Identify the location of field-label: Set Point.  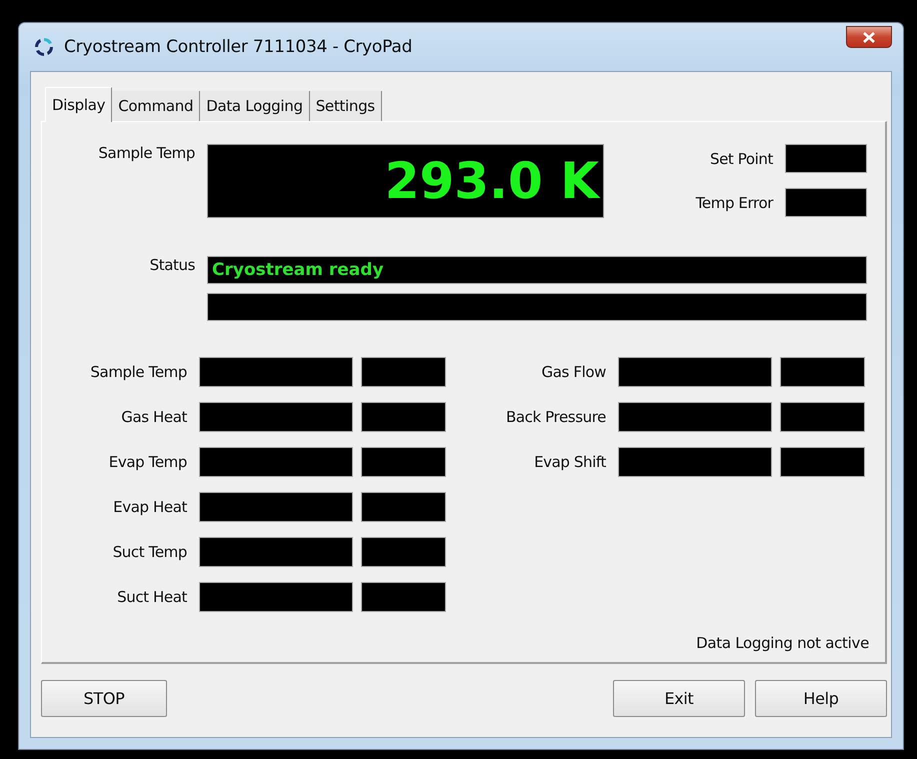
(741, 159).